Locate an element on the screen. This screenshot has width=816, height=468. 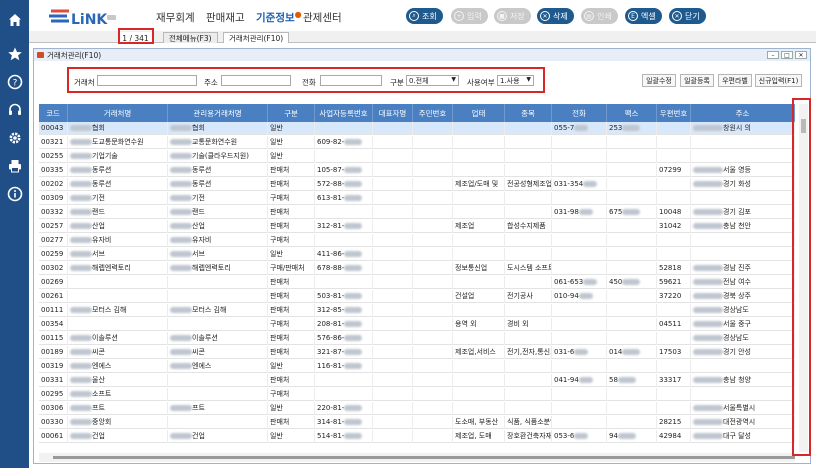
phone-input is located at coordinates (351, 80).